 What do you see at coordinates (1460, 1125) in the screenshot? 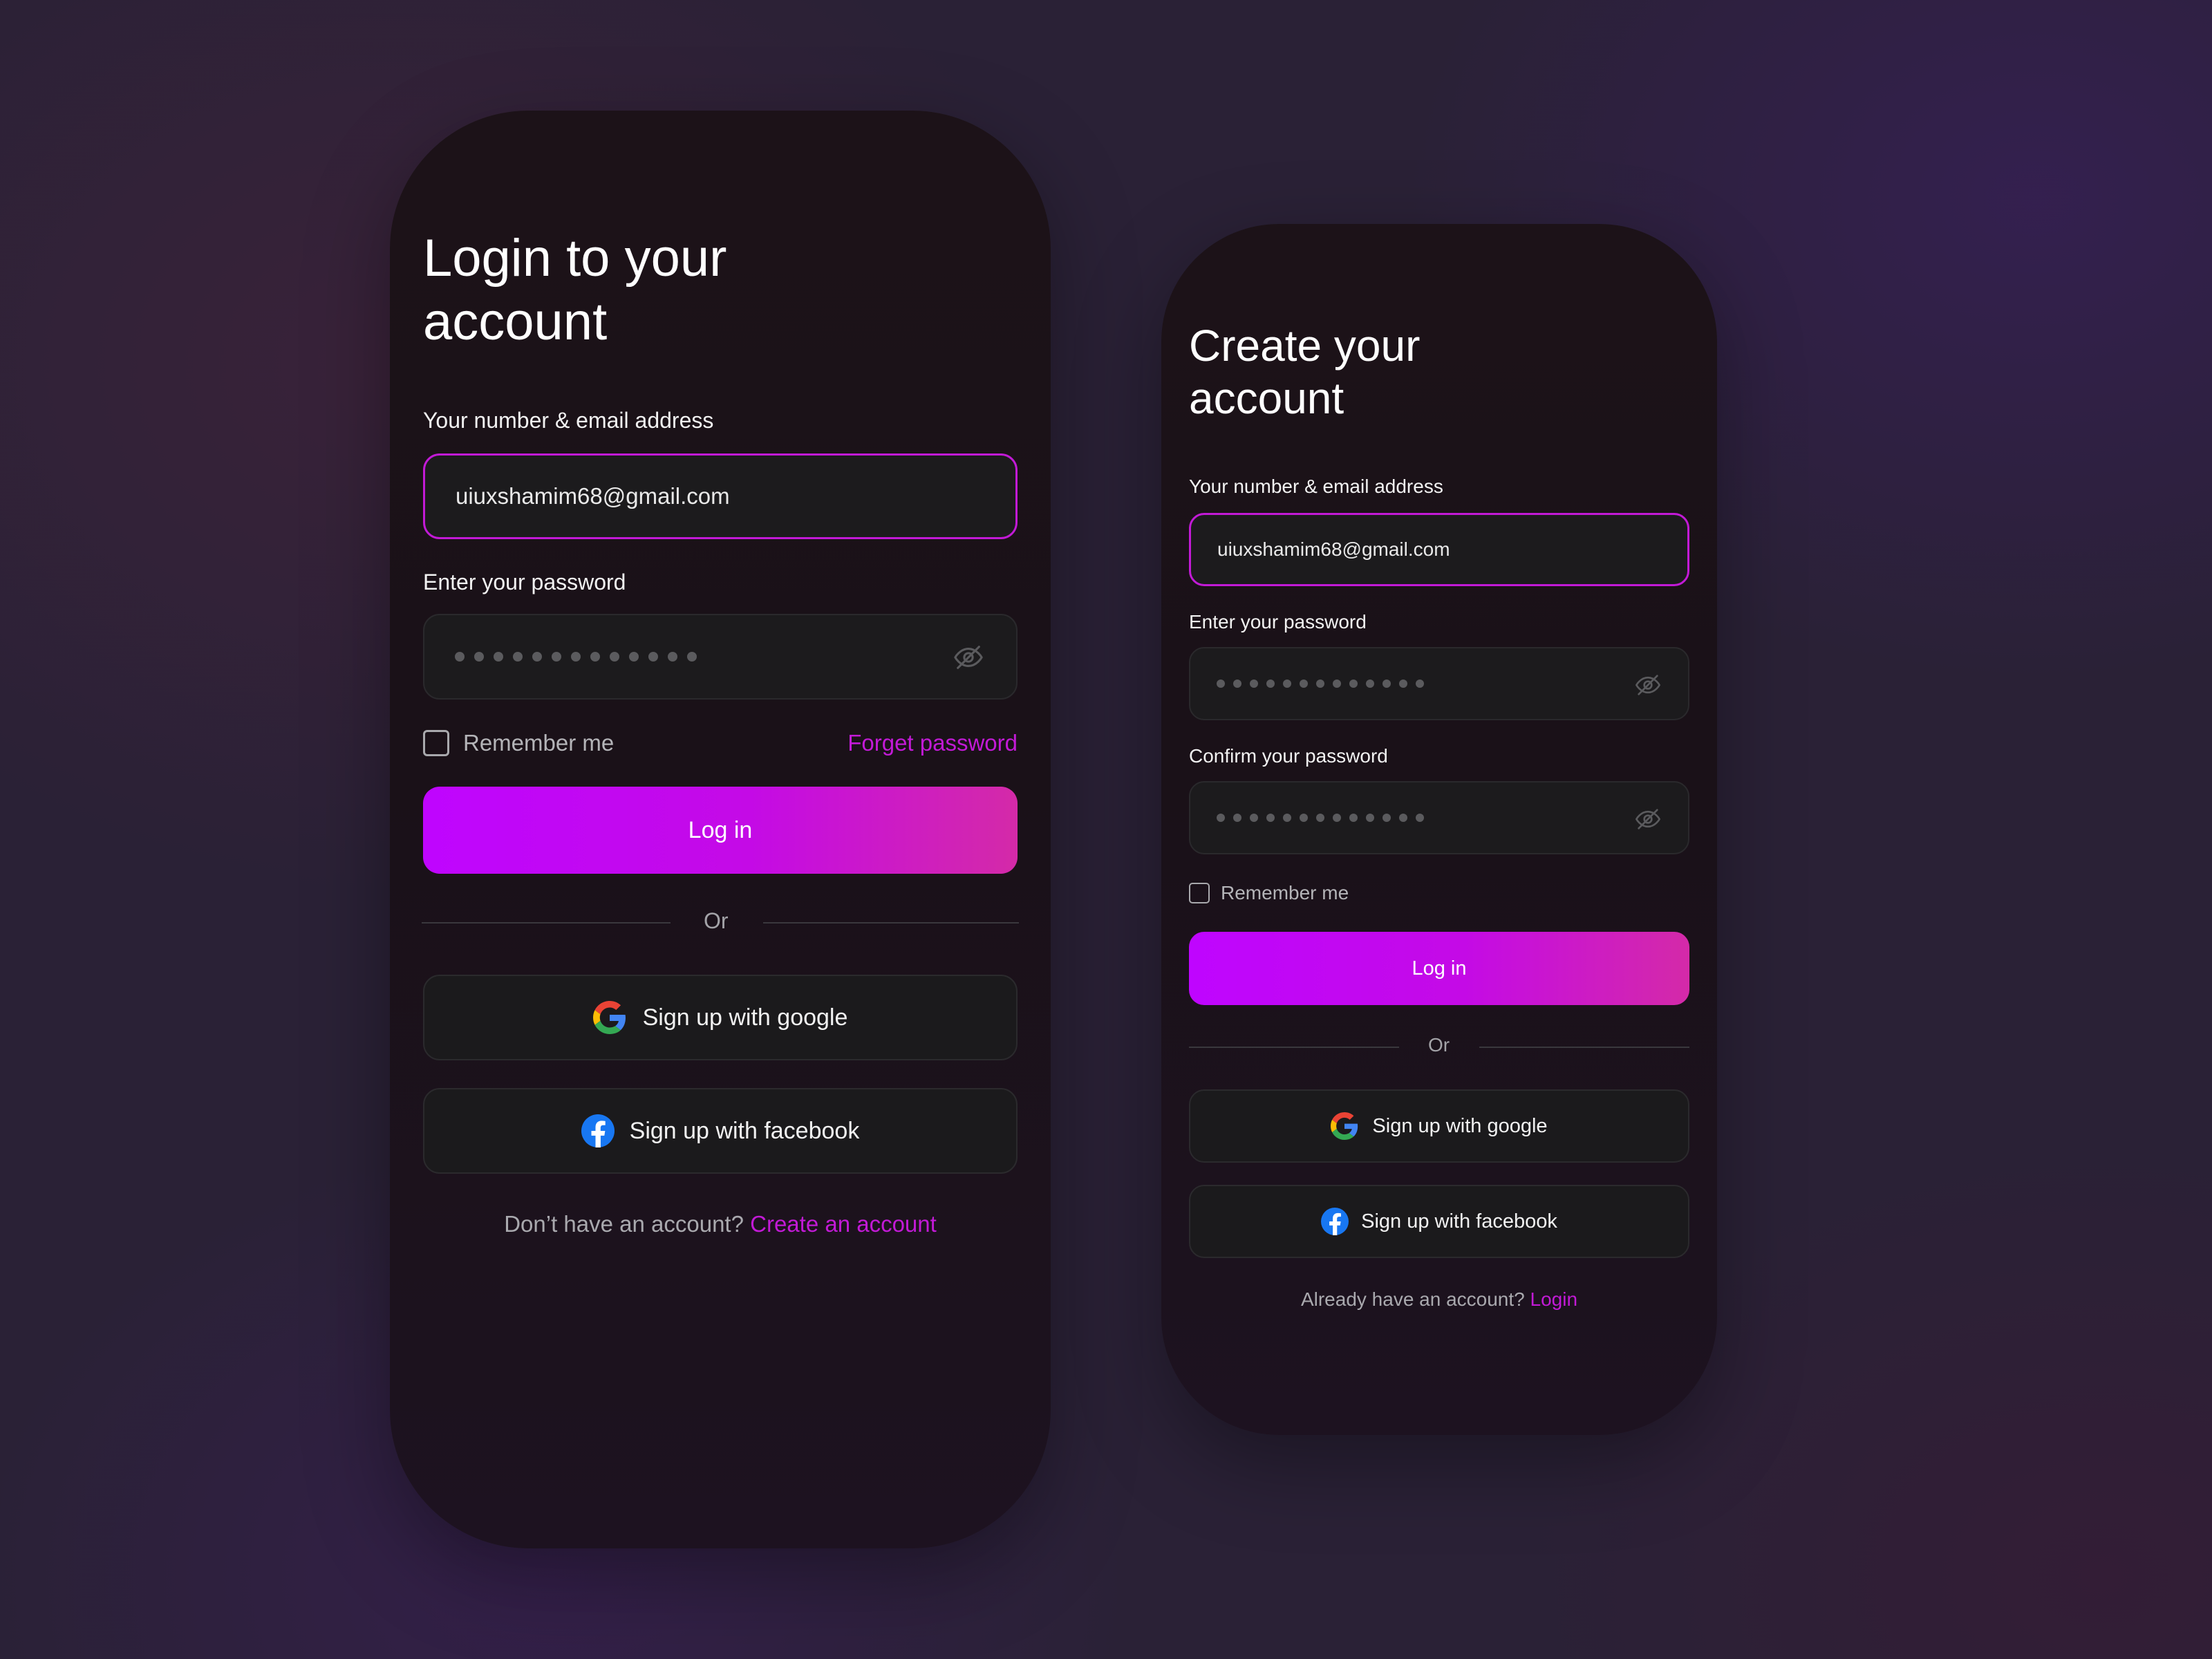
I see `signup-google-label: Sign up with google` at bounding box center [1460, 1125].